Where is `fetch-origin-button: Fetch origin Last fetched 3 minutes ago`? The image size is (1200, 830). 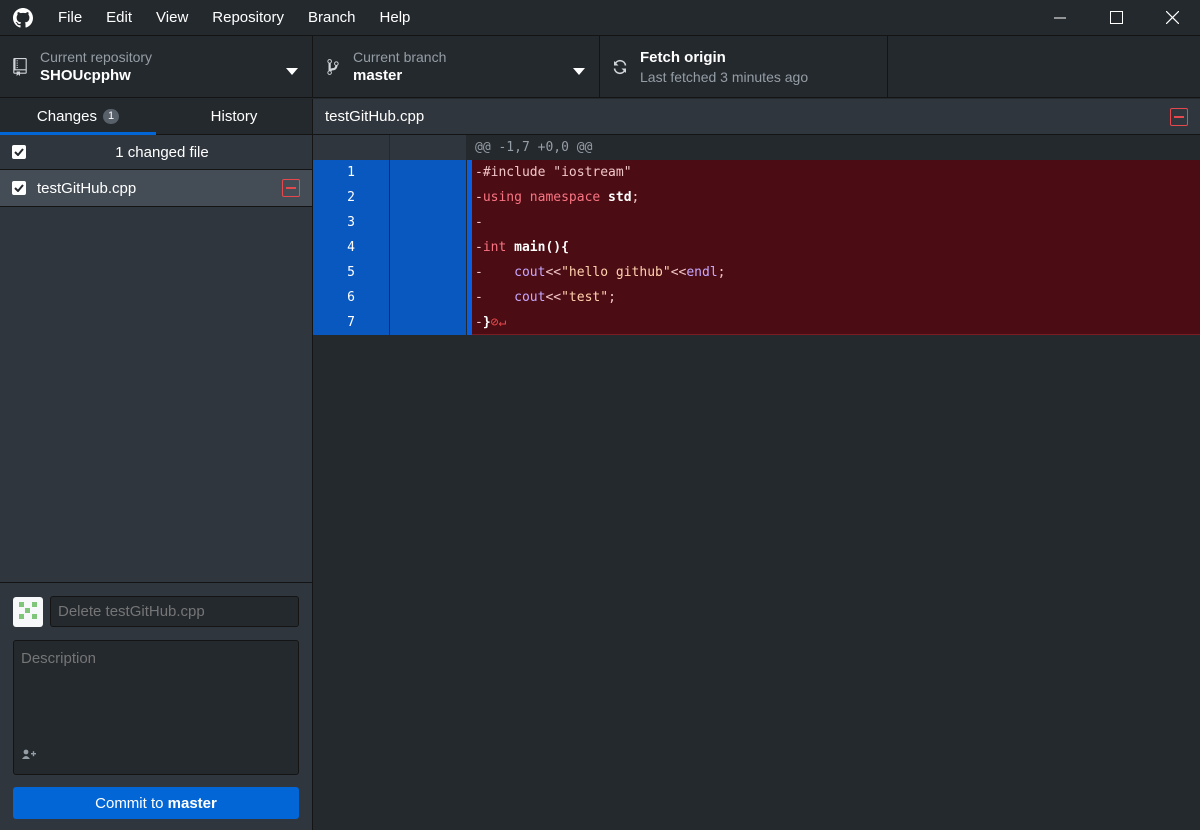
fetch-origin-button: Fetch origin Last fetched 3 minutes ago is located at coordinates (744, 66).